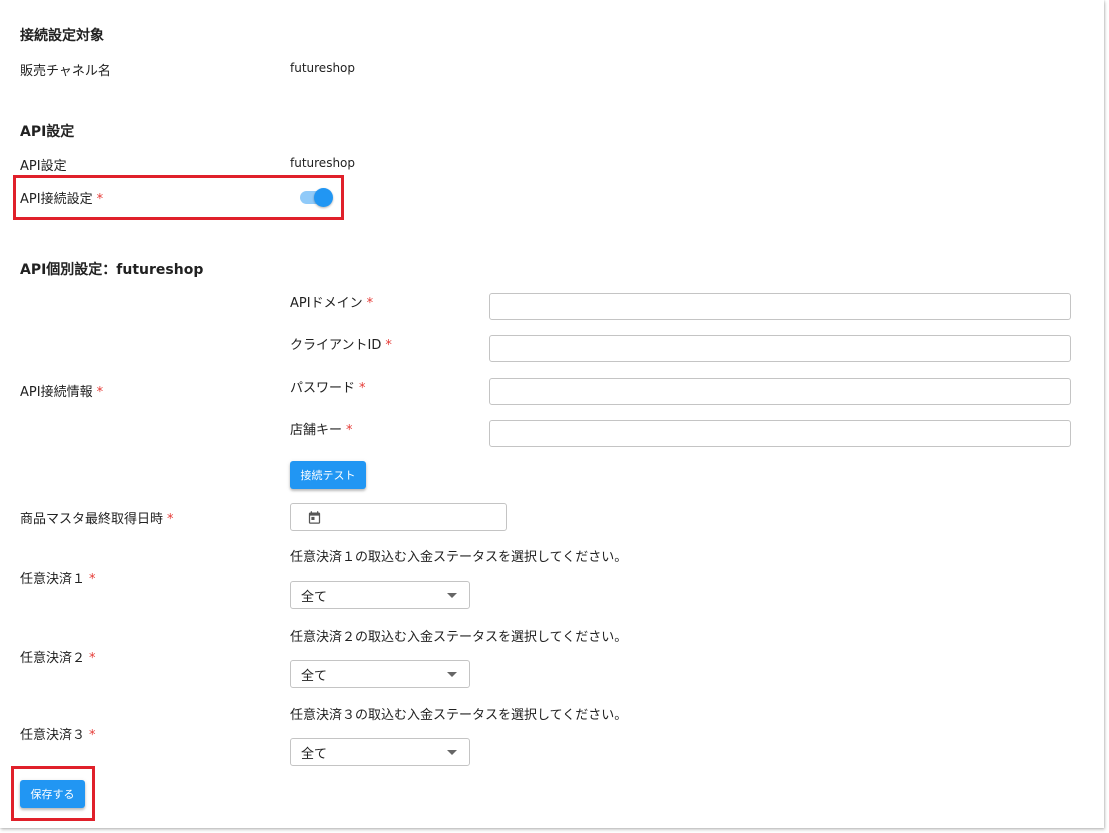 This screenshot has width=1109, height=833. What do you see at coordinates (336, 345) in the screenshot?
I see `client-id-label-text: クライアントID` at bounding box center [336, 345].